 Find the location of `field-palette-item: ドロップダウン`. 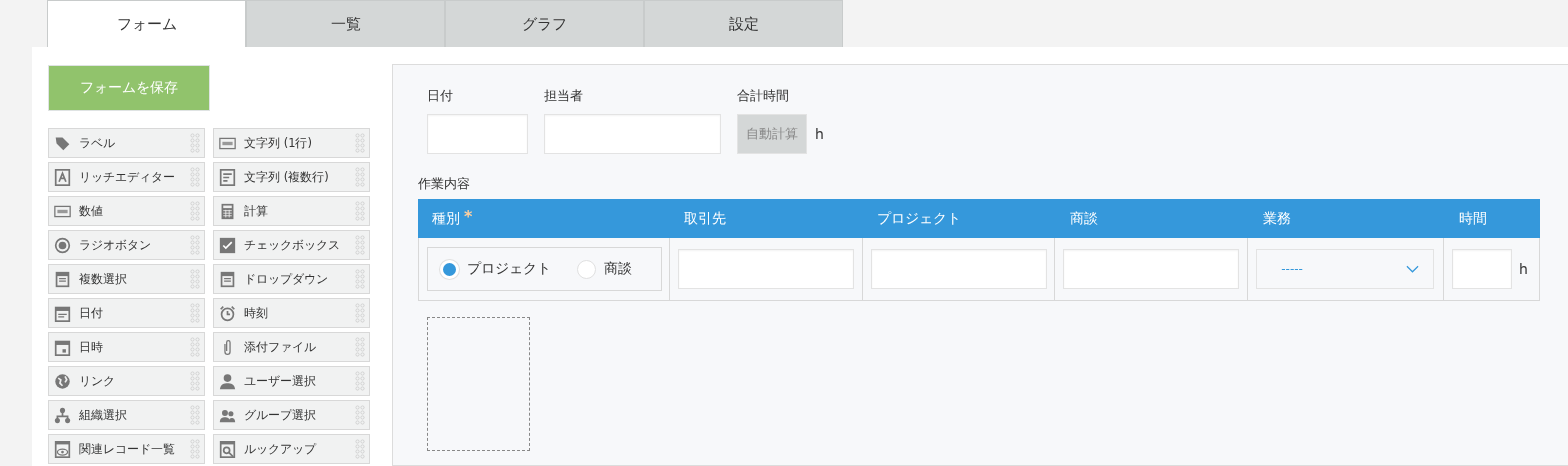

field-palette-item: ドロップダウン is located at coordinates (291, 279).